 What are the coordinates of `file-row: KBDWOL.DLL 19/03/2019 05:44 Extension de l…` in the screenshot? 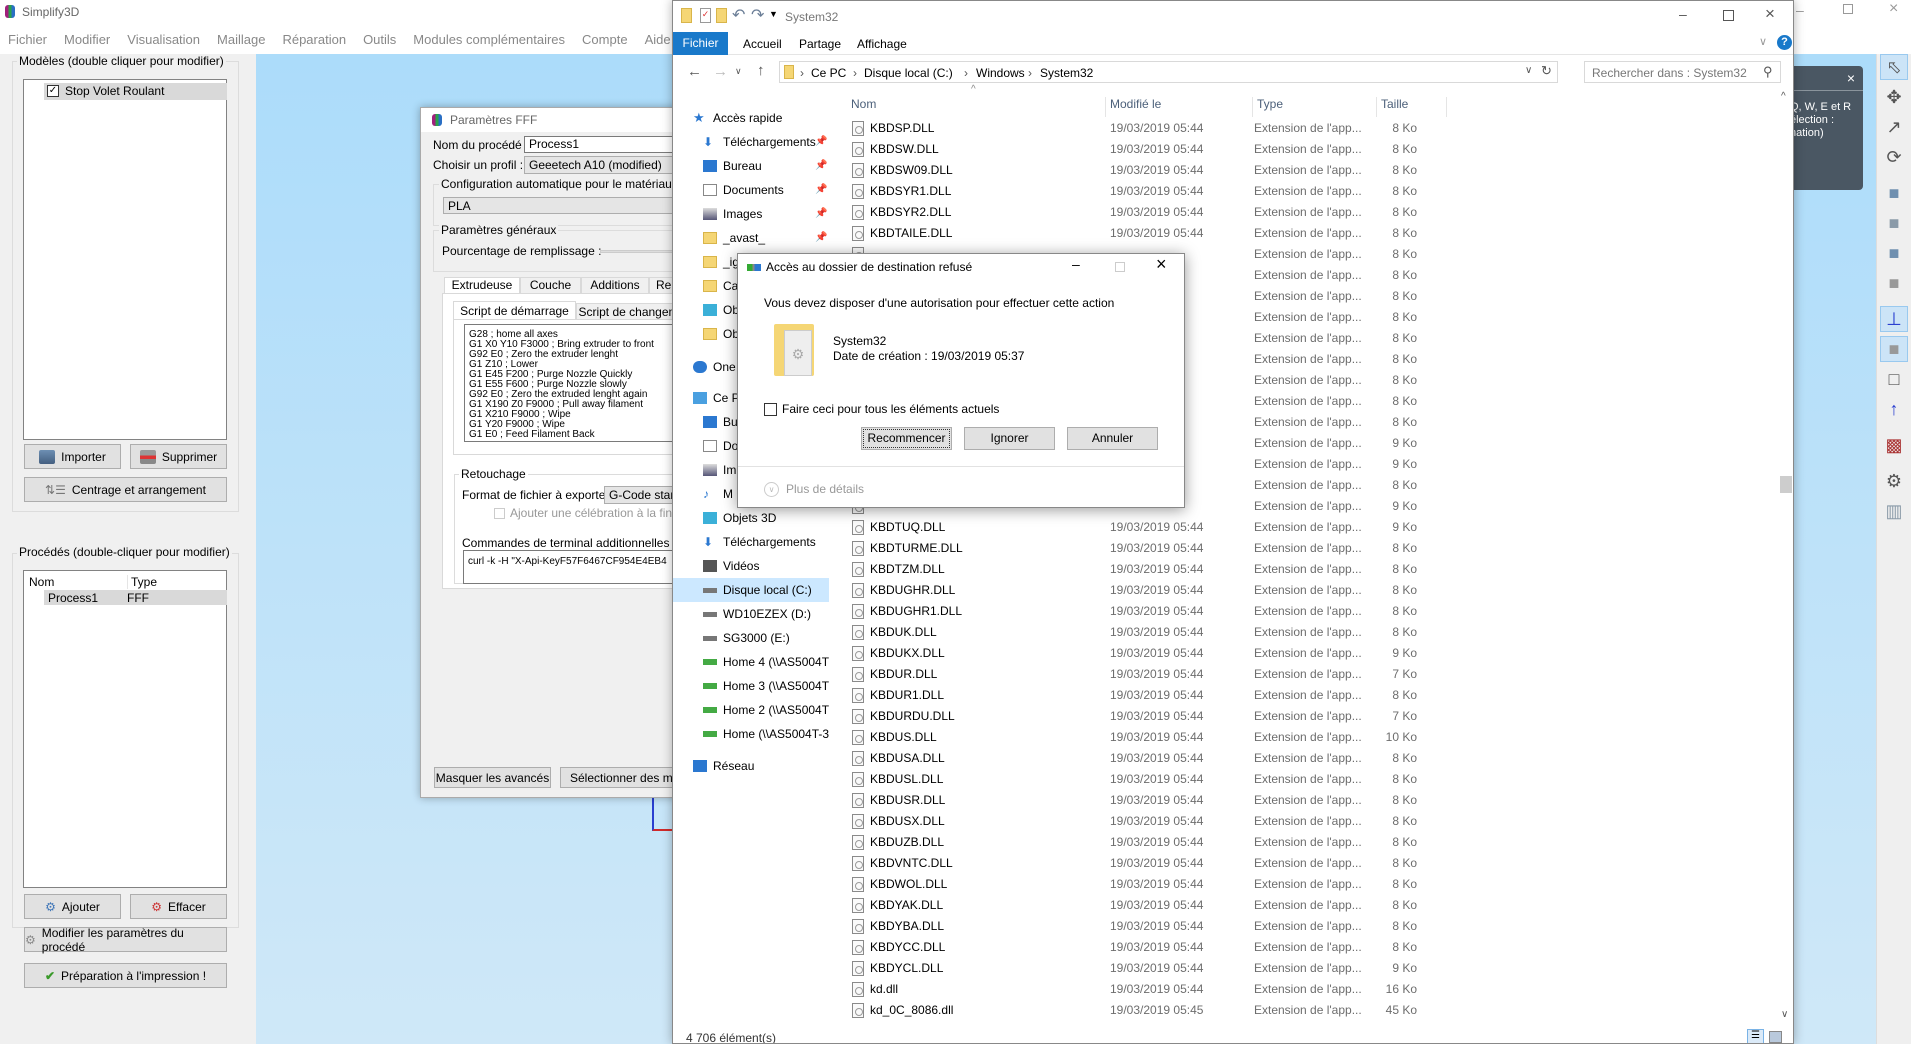 It's located at (1223, 884).